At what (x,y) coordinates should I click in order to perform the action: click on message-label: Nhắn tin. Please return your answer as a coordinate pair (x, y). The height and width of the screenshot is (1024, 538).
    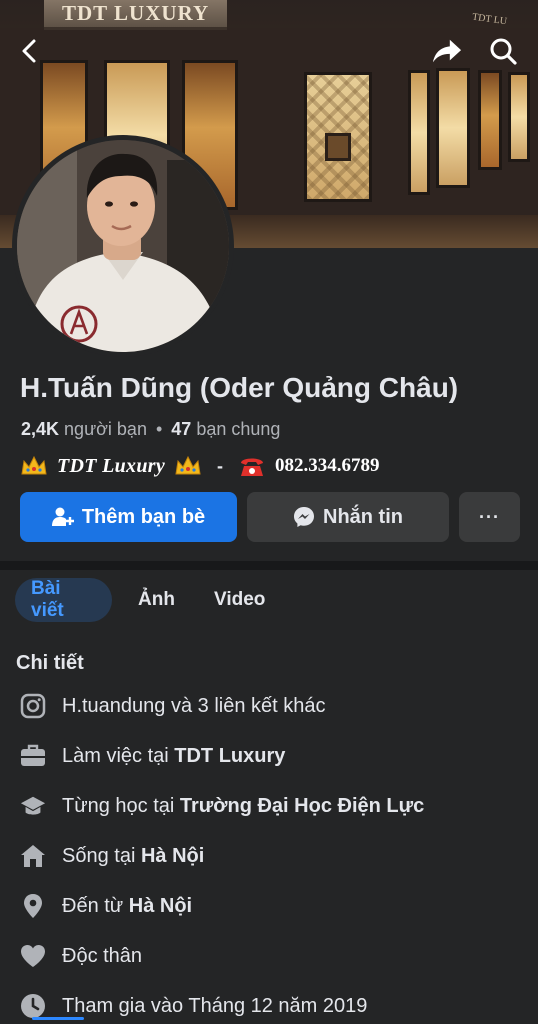
    Looking at the image, I should click on (363, 516).